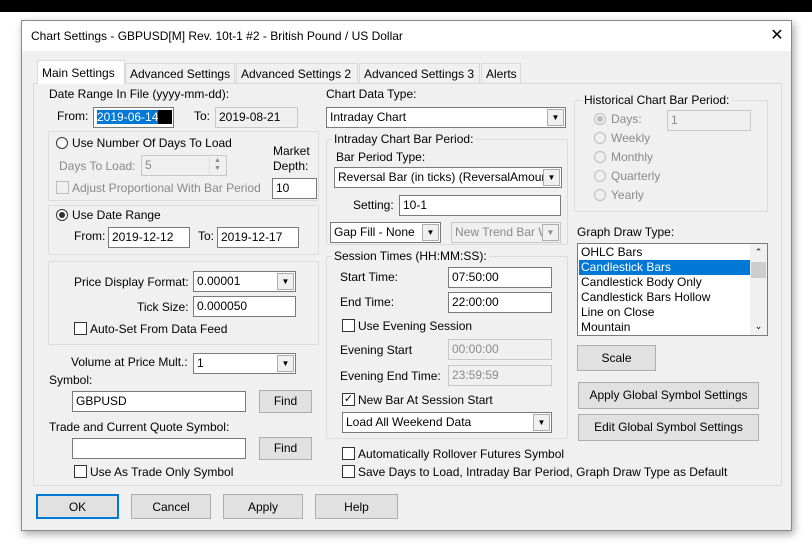  Describe the element at coordinates (131, 282) in the screenshot. I see `price-format-label: Price Display Format:` at that location.